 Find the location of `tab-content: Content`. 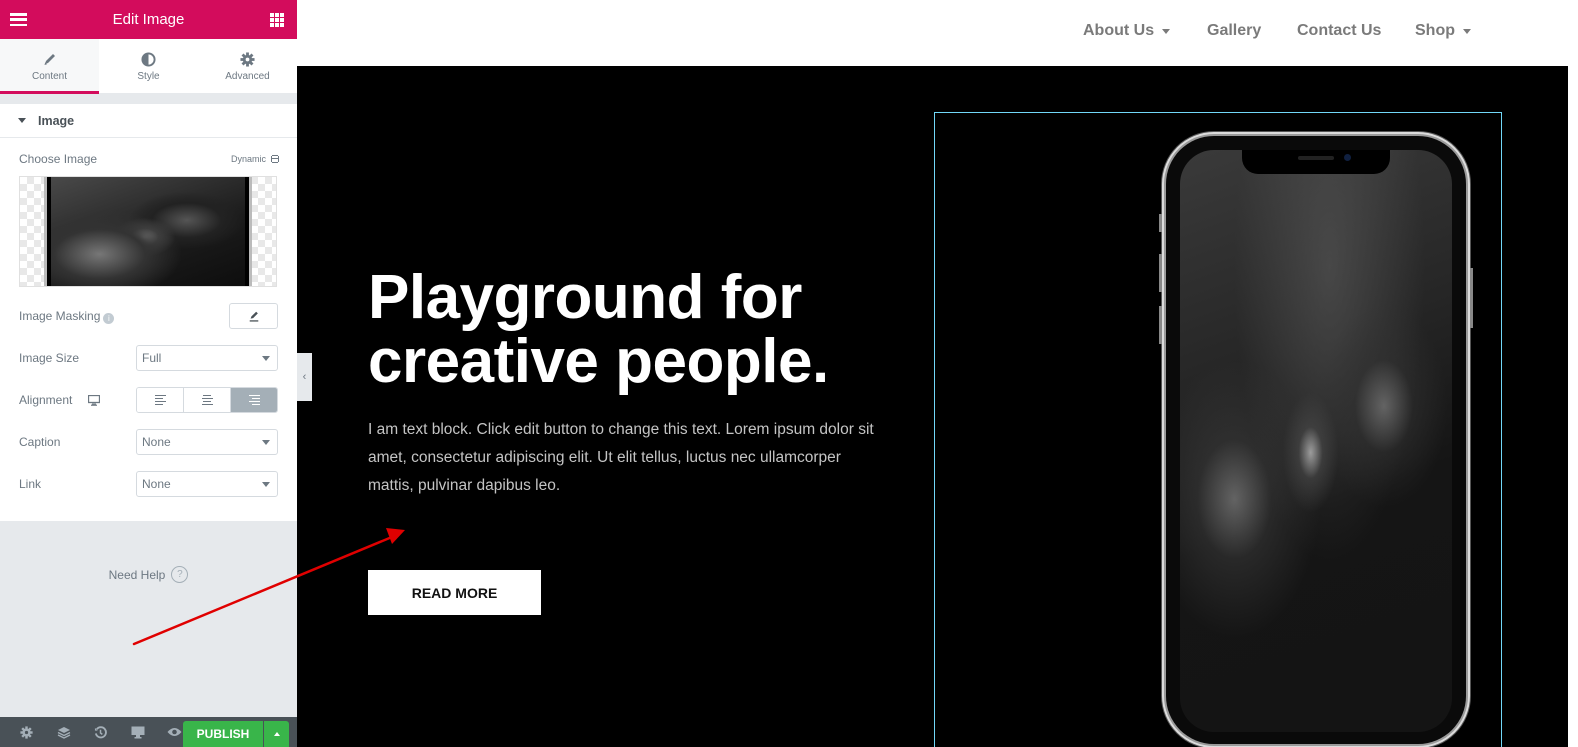

tab-content: Content is located at coordinates (49, 66).